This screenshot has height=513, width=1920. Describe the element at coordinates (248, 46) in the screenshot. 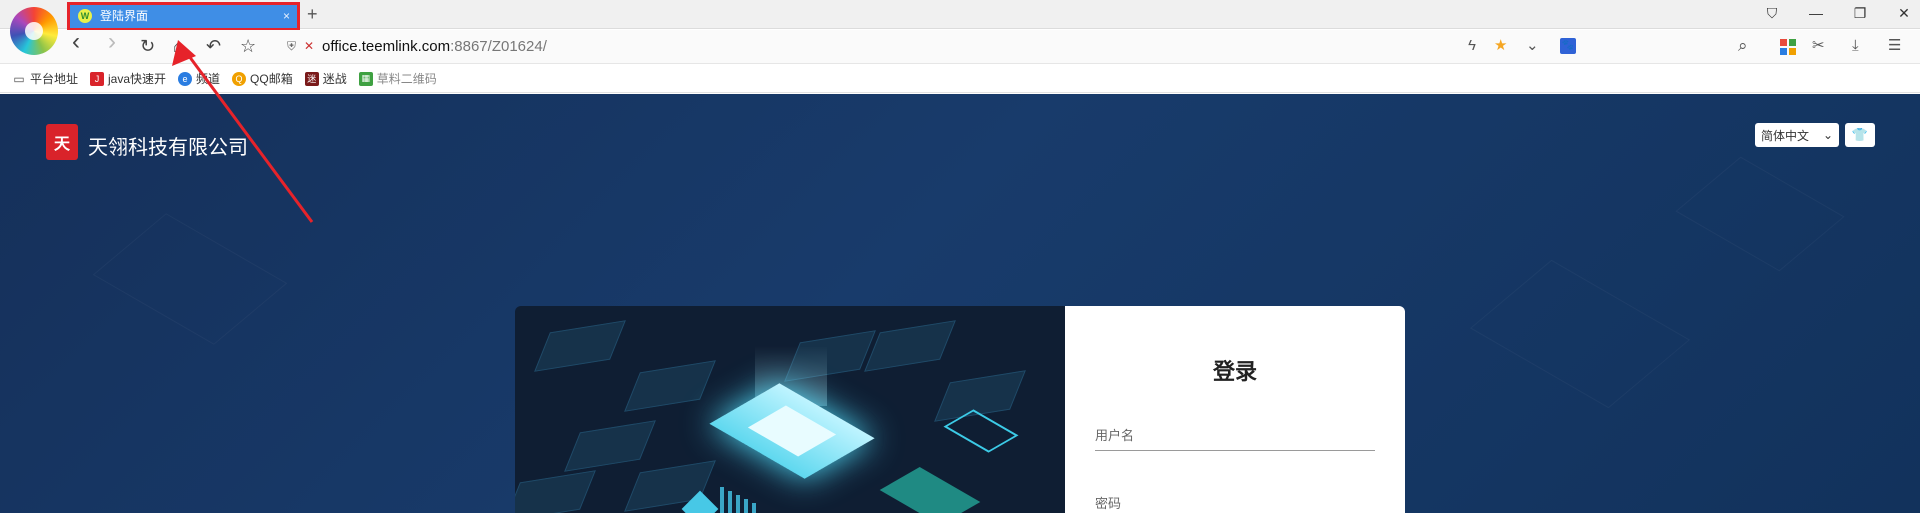

I see `bookmark-star-button: ☆` at that location.